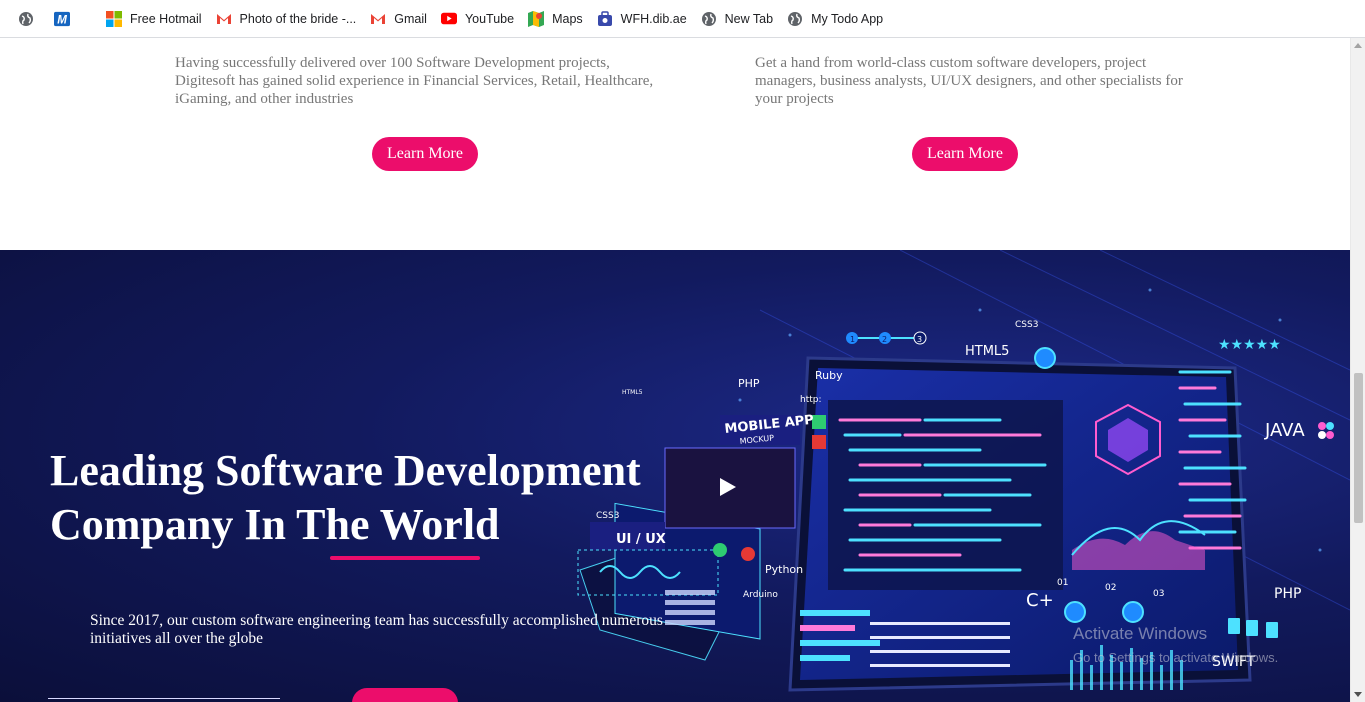 Image resolution: width=1365 pixels, height=702 pixels. What do you see at coordinates (1110, 588) in the screenshot?
I see `num-02: 02` at bounding box center [1110, 588].